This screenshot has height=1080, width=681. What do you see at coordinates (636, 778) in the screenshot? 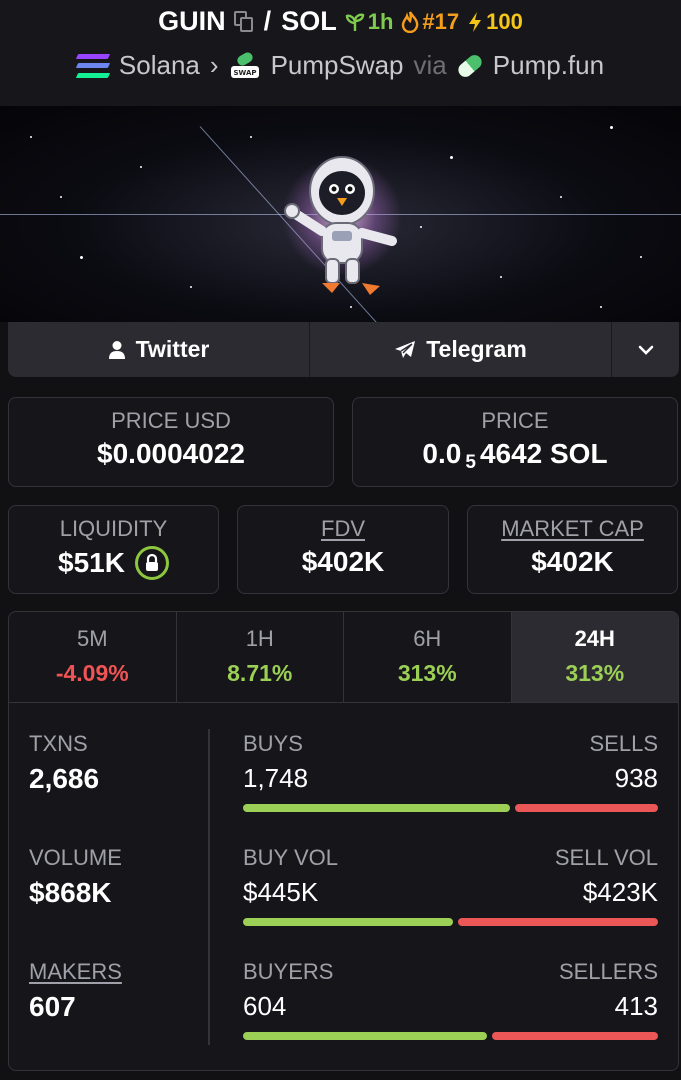
I see `sells-value: 938` at bounding box center [636, 778].